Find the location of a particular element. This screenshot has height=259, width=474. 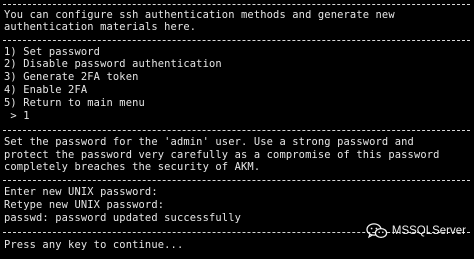

description-line-3: completely breaches the security of AKM. is located at coordinates (132, 167).